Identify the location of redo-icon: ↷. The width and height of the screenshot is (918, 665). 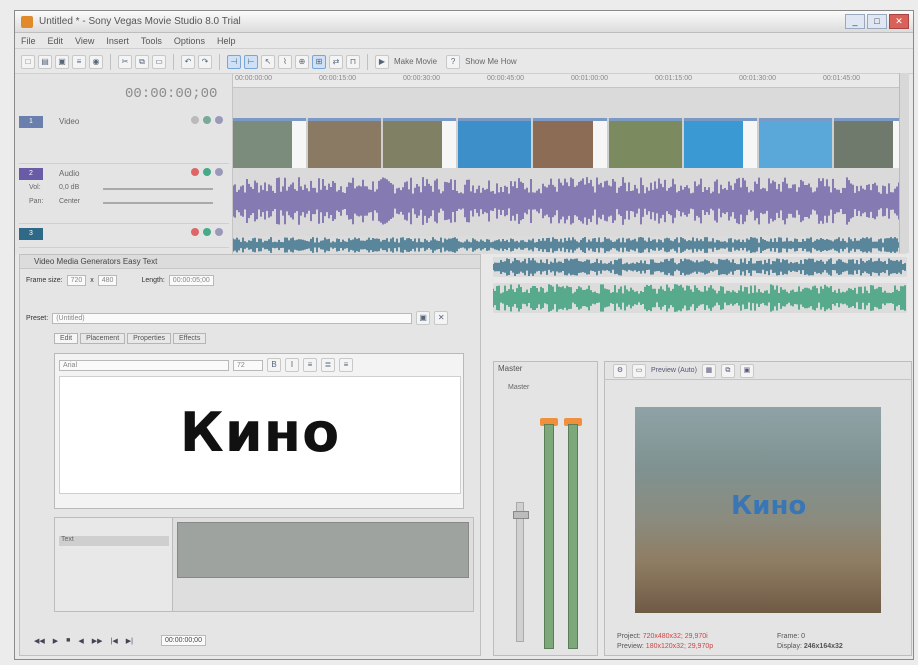
(205, 61).